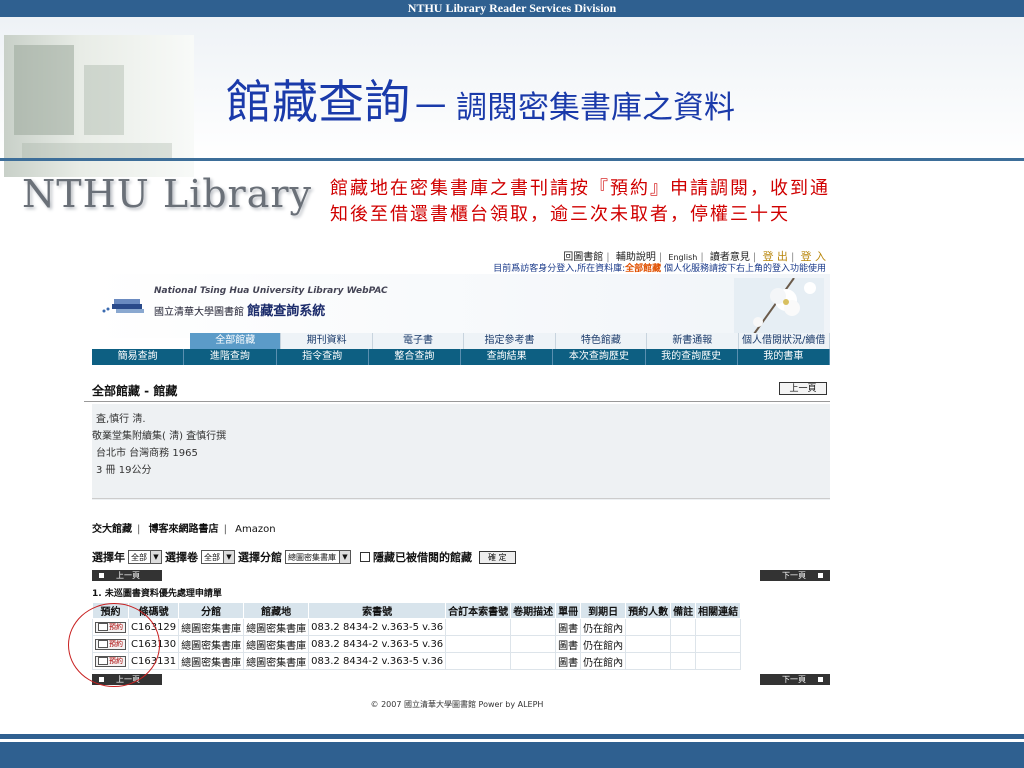 The height and width of the screenshot is (768, 1024). What do you see at coordinates (683, 610) in the screenshot?
I see `col-note: 備註` at bounding box center [683, 610].